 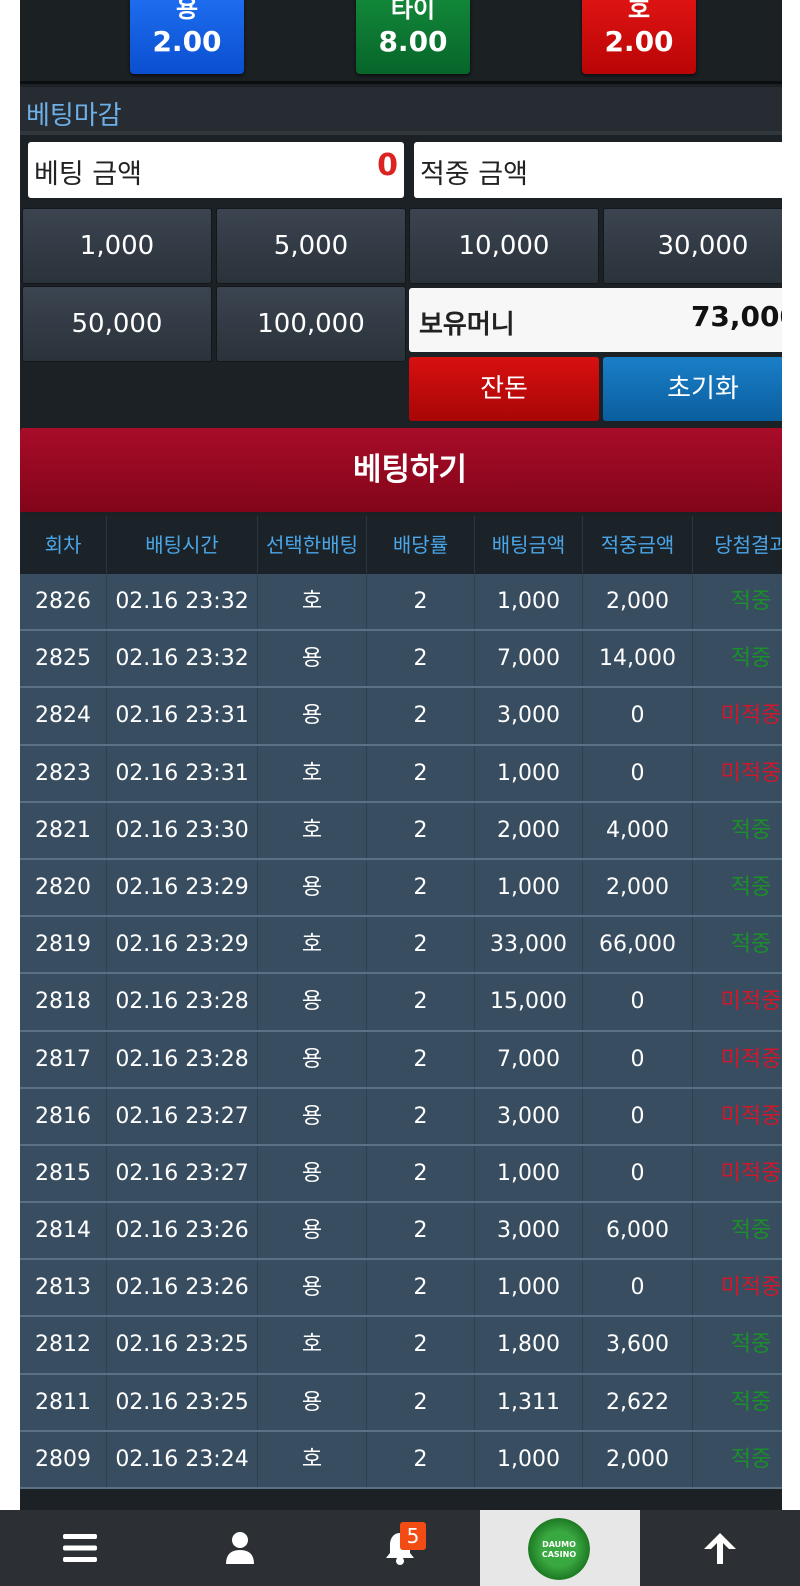 What do you see at coordinates (529, 830) in the screenshot?
I see `cell-bet: 2,000` at bounding box center [529, 830].